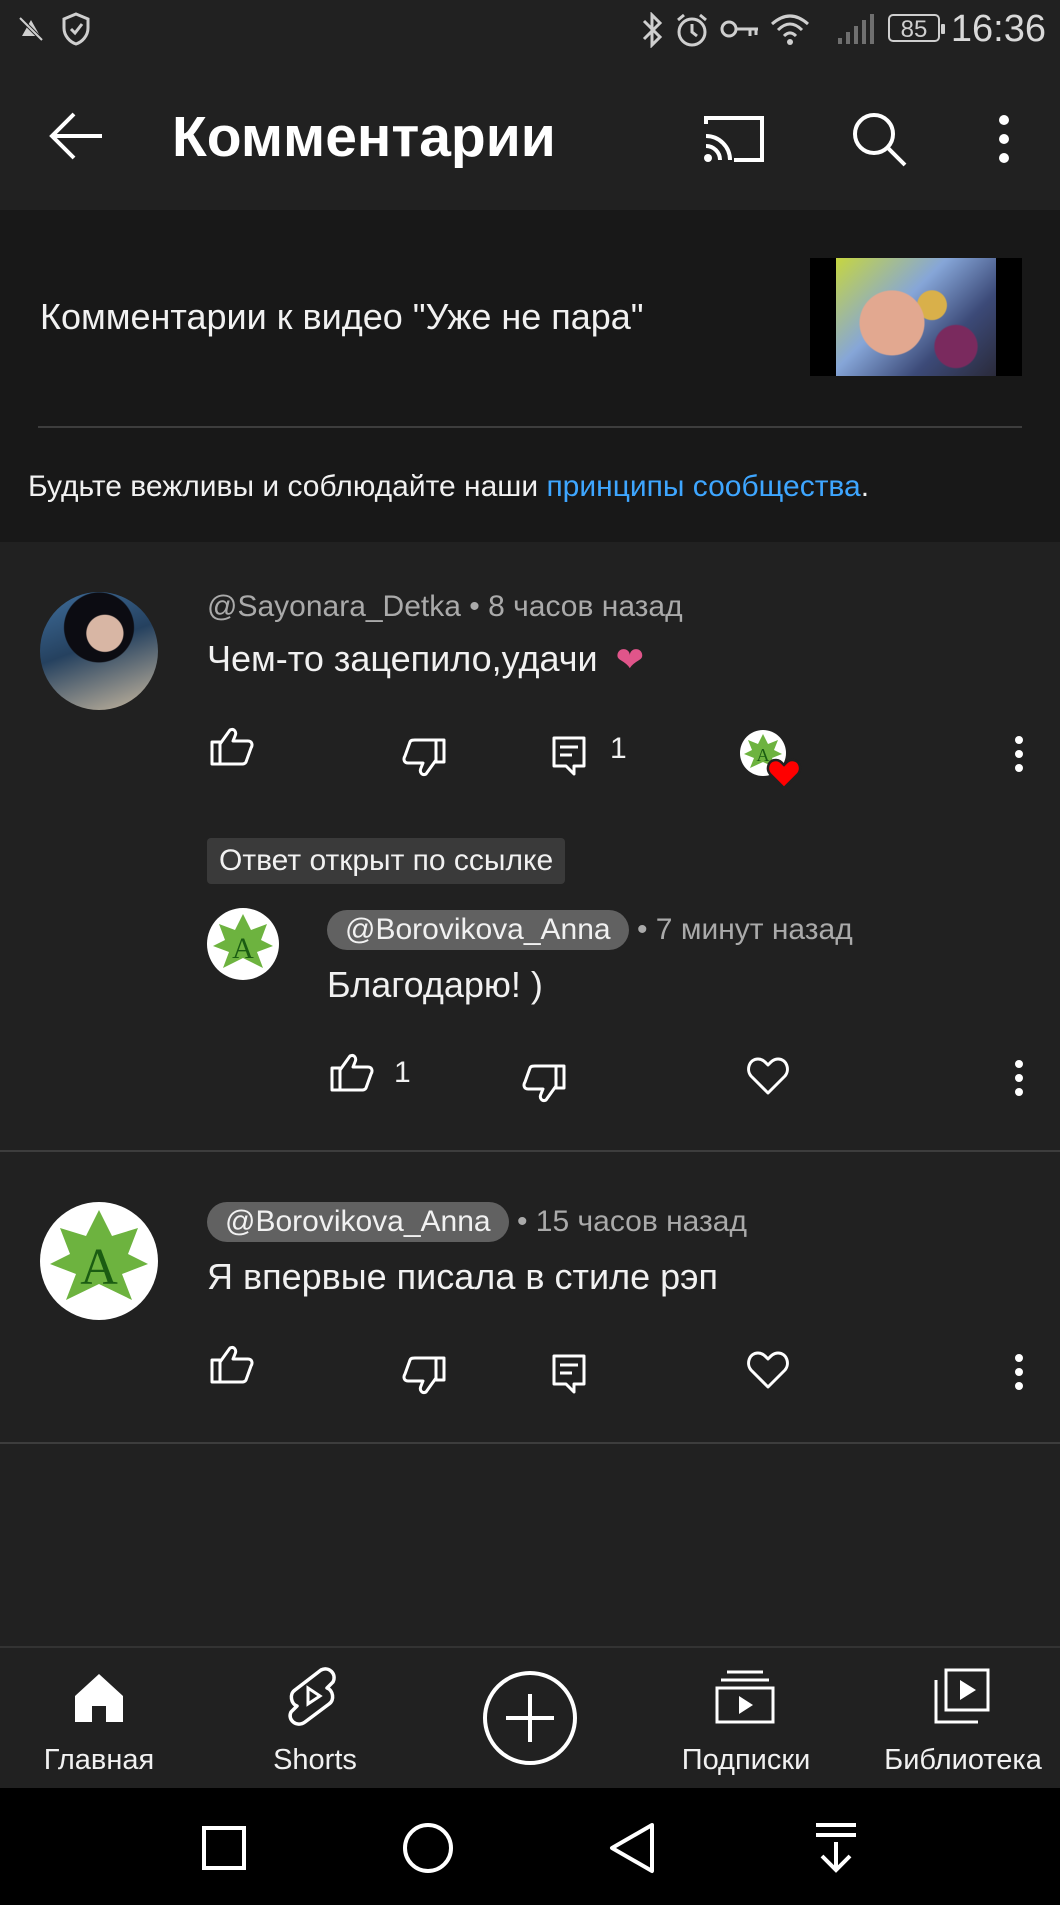 The width and height of the screenshot is (1060, 1905). I want to click on comment-body: Чем-то зацепило,удачи, so click(402, 658).